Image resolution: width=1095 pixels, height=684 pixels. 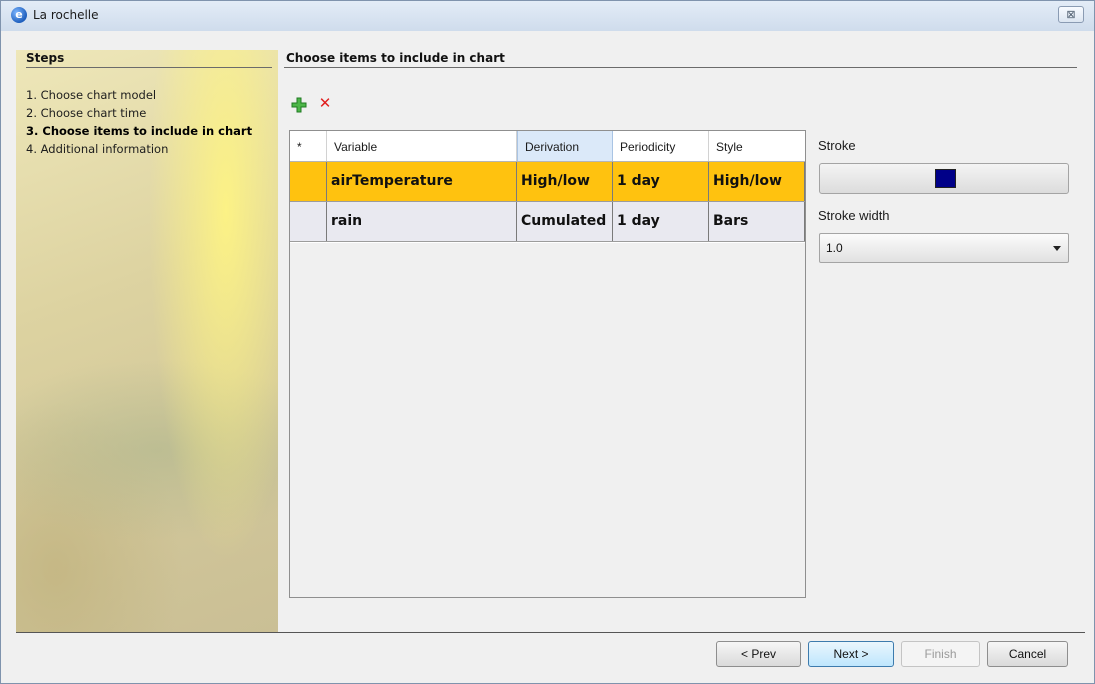 I want to click on window-title: La rochelle, so click(x=66, y=15).